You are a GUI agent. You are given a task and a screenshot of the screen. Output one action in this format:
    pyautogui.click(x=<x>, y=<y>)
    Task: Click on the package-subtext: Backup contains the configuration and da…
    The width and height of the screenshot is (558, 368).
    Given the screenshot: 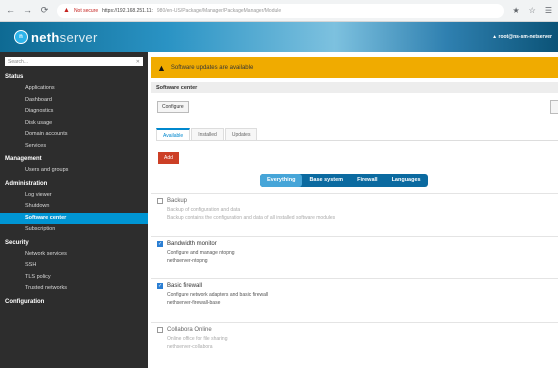 What is the action you would take?
    pyautogui.click(x=251, y=218)
    